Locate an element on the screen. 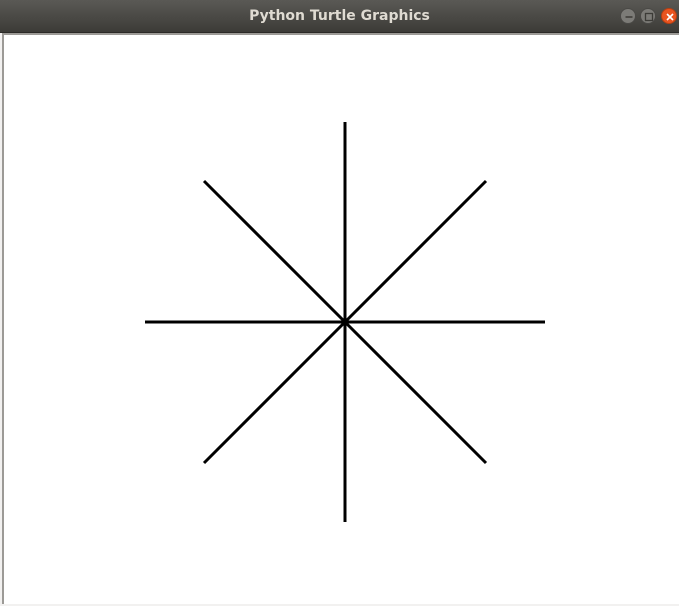 Image resolution: width=679 pixels, height=606 pixels. maximize-button is located at coordinates (648, 16).